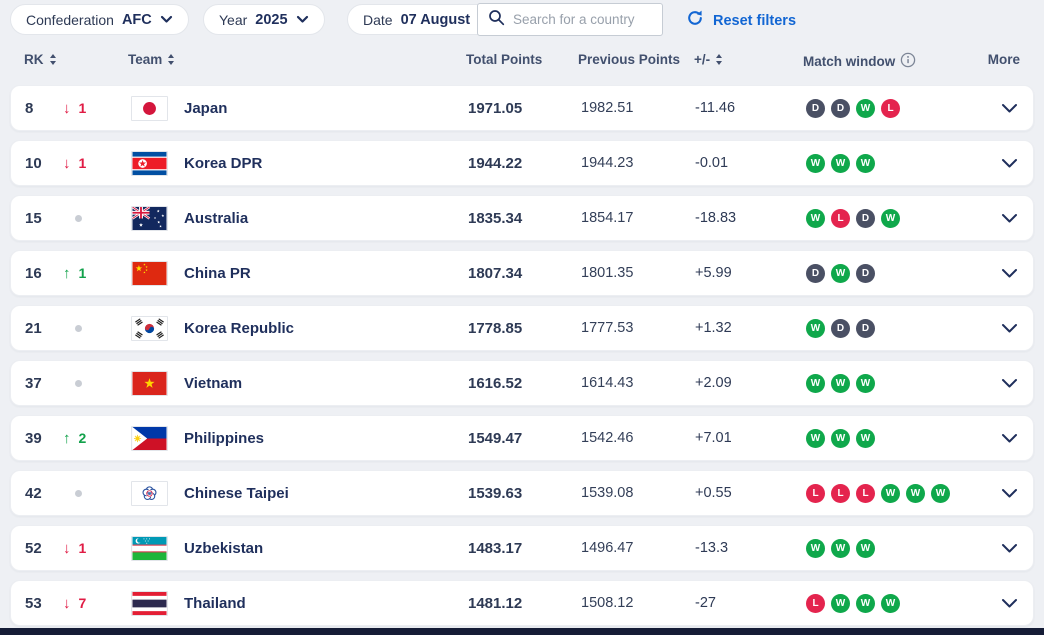 The width and height of the screenshot is (1044, 635). What do you see at coordinates (755, 20) in the screenshot?
I see `reset-filters-label: Reset filters` at bounding box center [755, 20].